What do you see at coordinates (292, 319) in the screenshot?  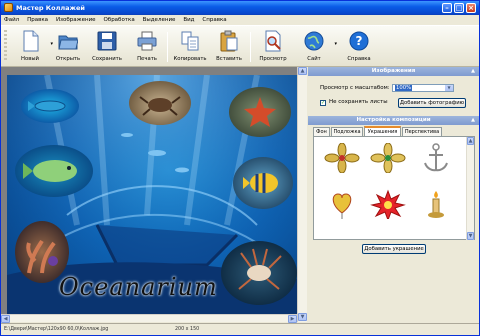 I see `scroll-right-arrow: ▶` at bounding box center [292, 319].